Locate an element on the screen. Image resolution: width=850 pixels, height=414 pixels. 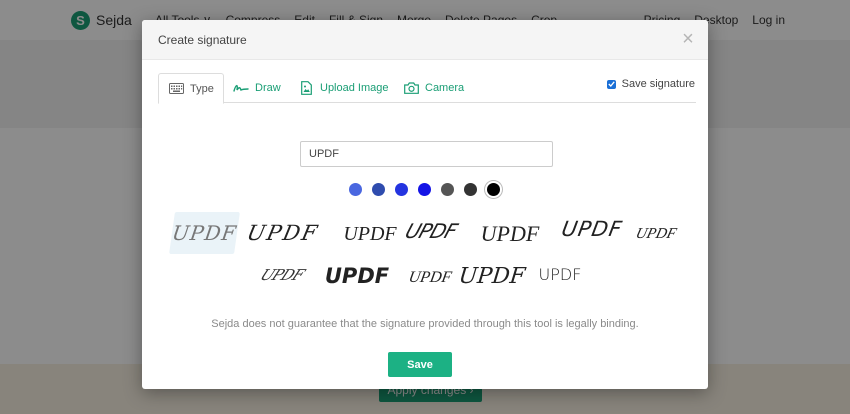
keyboard-icon is located at coordinates (176, 89).